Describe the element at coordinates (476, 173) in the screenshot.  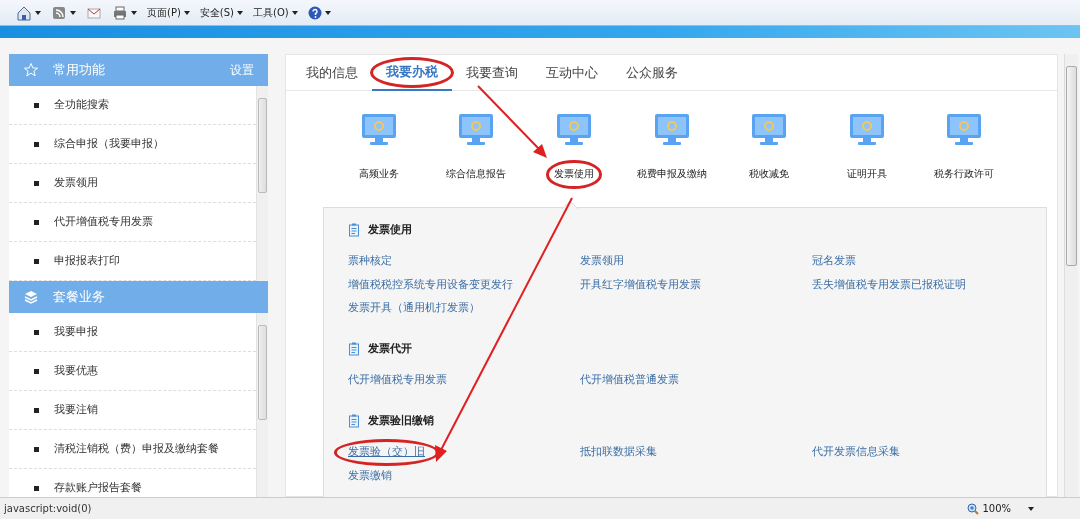
I see `service-link: 综合信息报告` at that location.